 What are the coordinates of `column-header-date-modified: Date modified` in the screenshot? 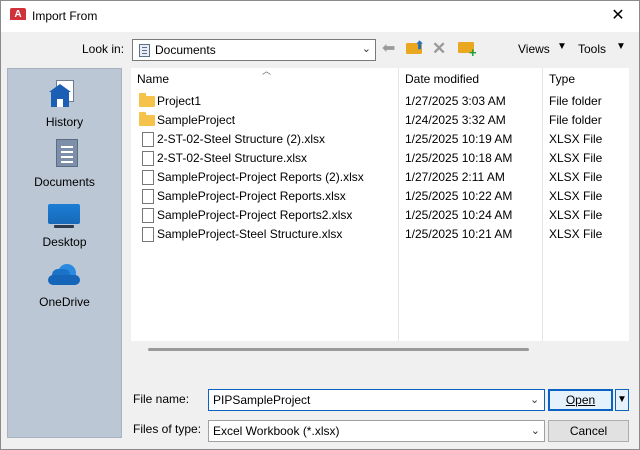 It's located at (471, 79).